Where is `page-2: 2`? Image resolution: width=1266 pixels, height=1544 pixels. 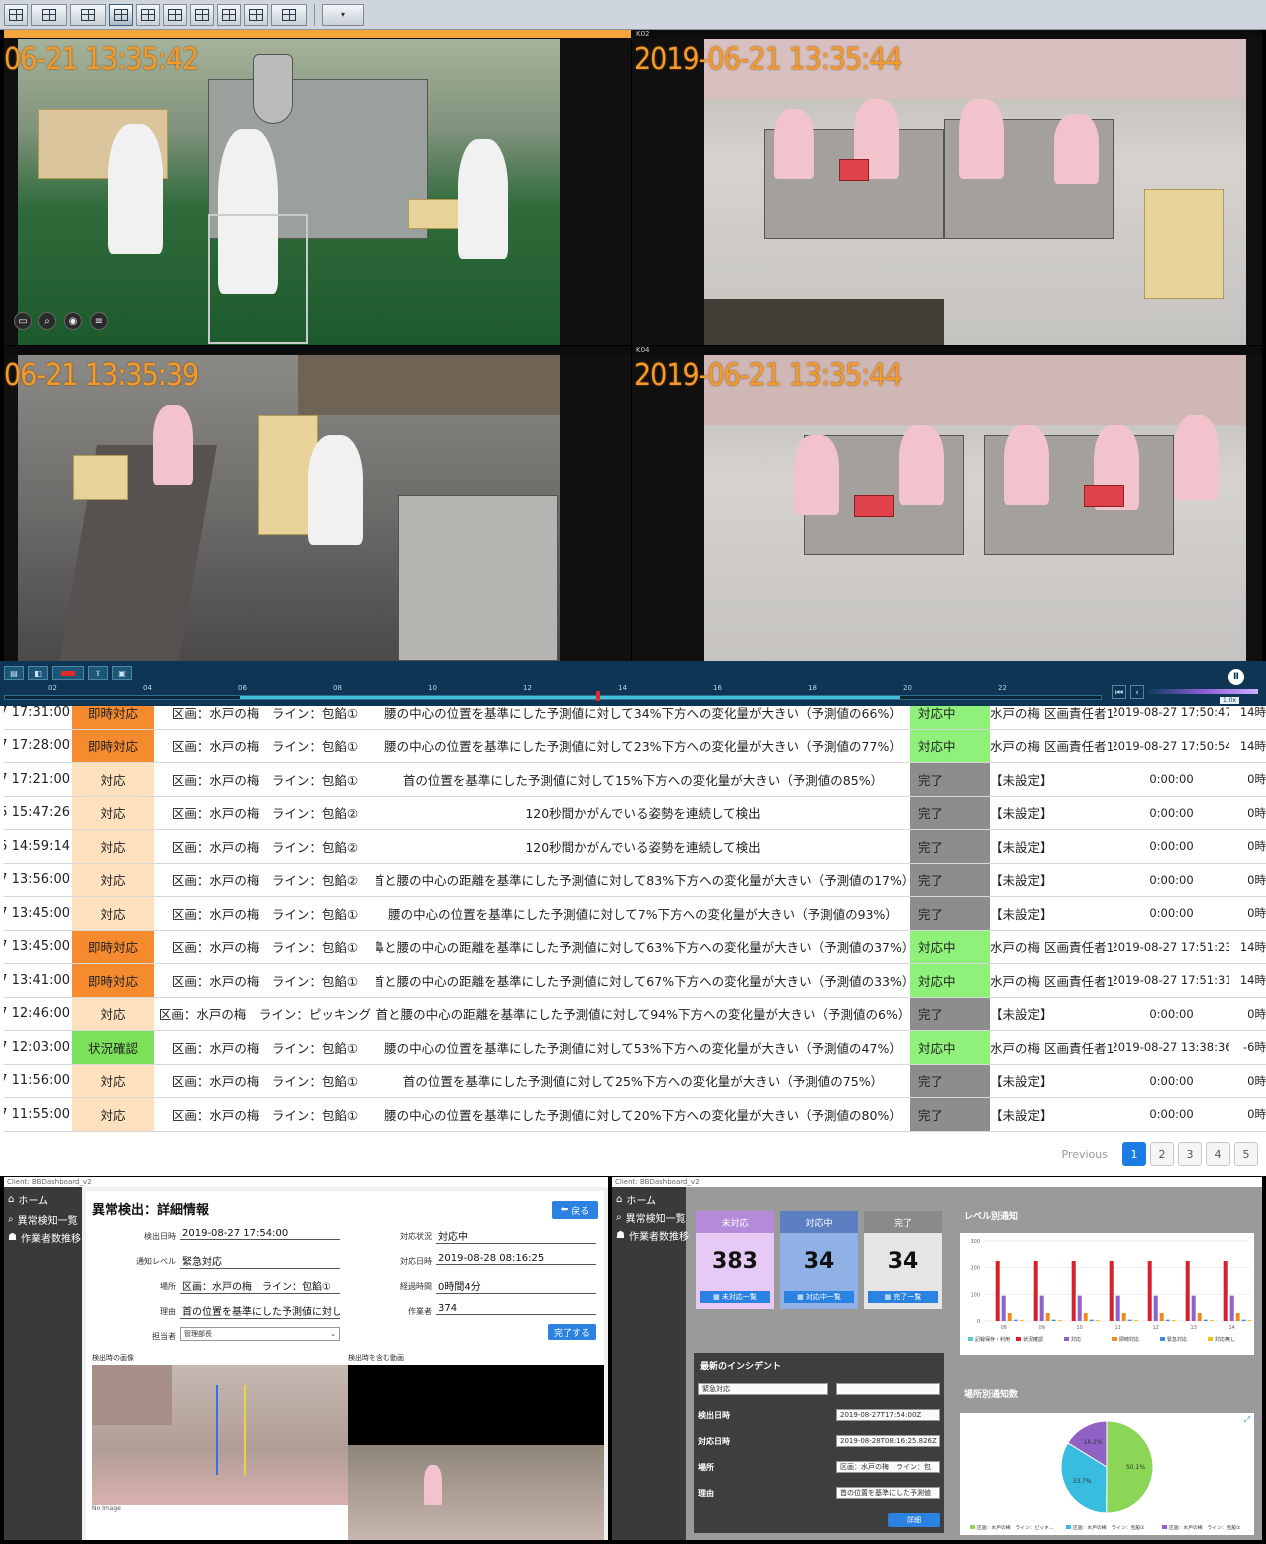
page-2: 2 is located at coordinates (1162, 1154).